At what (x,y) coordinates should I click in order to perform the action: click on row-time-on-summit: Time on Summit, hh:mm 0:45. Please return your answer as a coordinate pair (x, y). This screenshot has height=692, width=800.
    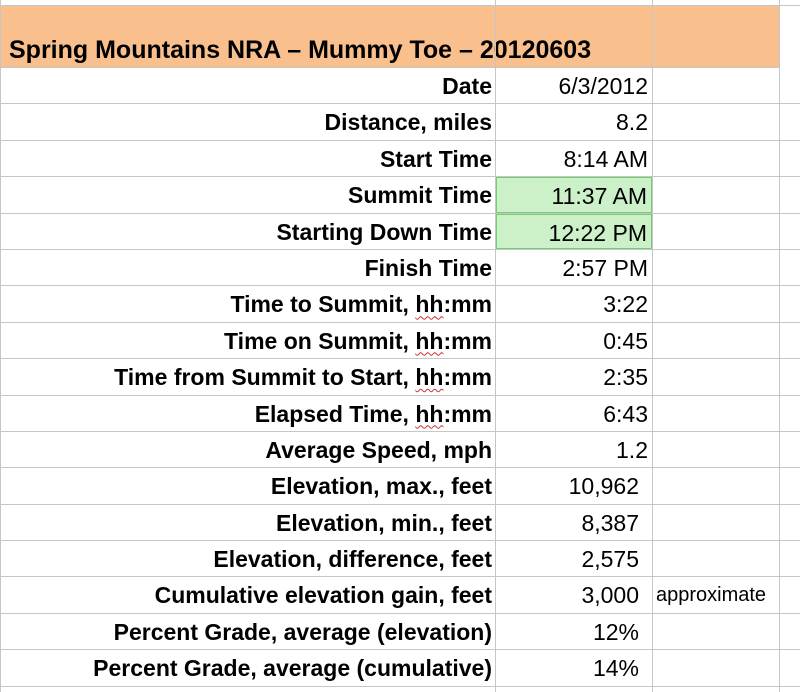
    Looking at the image, I should click on (400, 341).